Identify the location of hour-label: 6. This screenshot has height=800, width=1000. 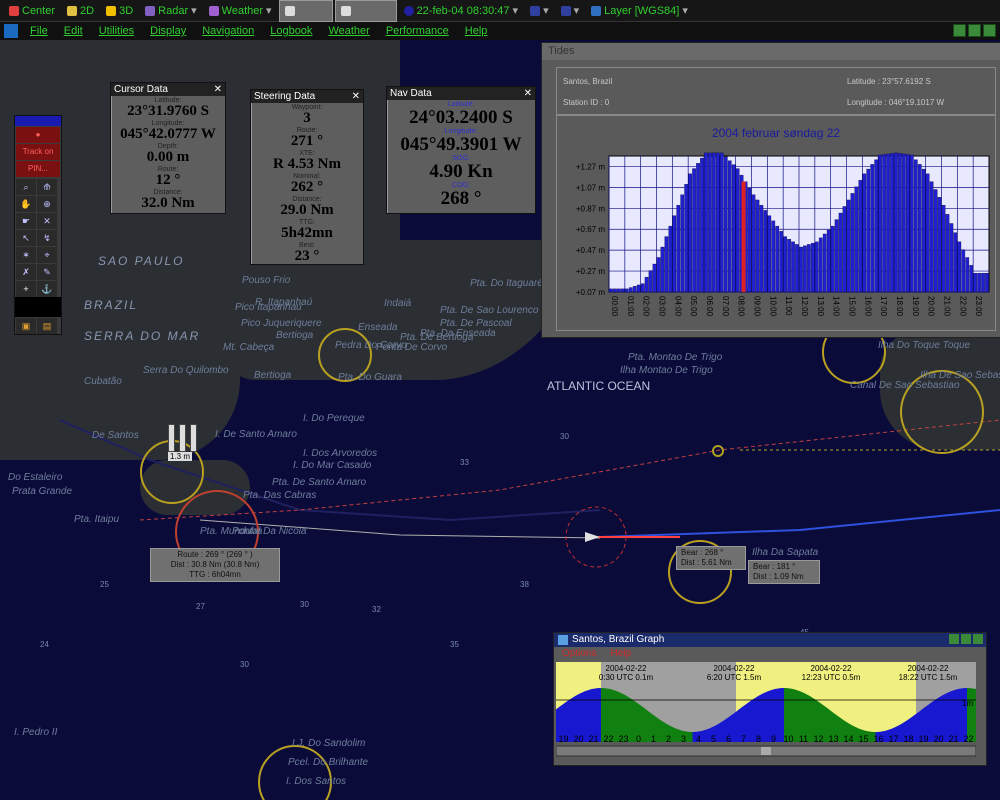
(728, 739).